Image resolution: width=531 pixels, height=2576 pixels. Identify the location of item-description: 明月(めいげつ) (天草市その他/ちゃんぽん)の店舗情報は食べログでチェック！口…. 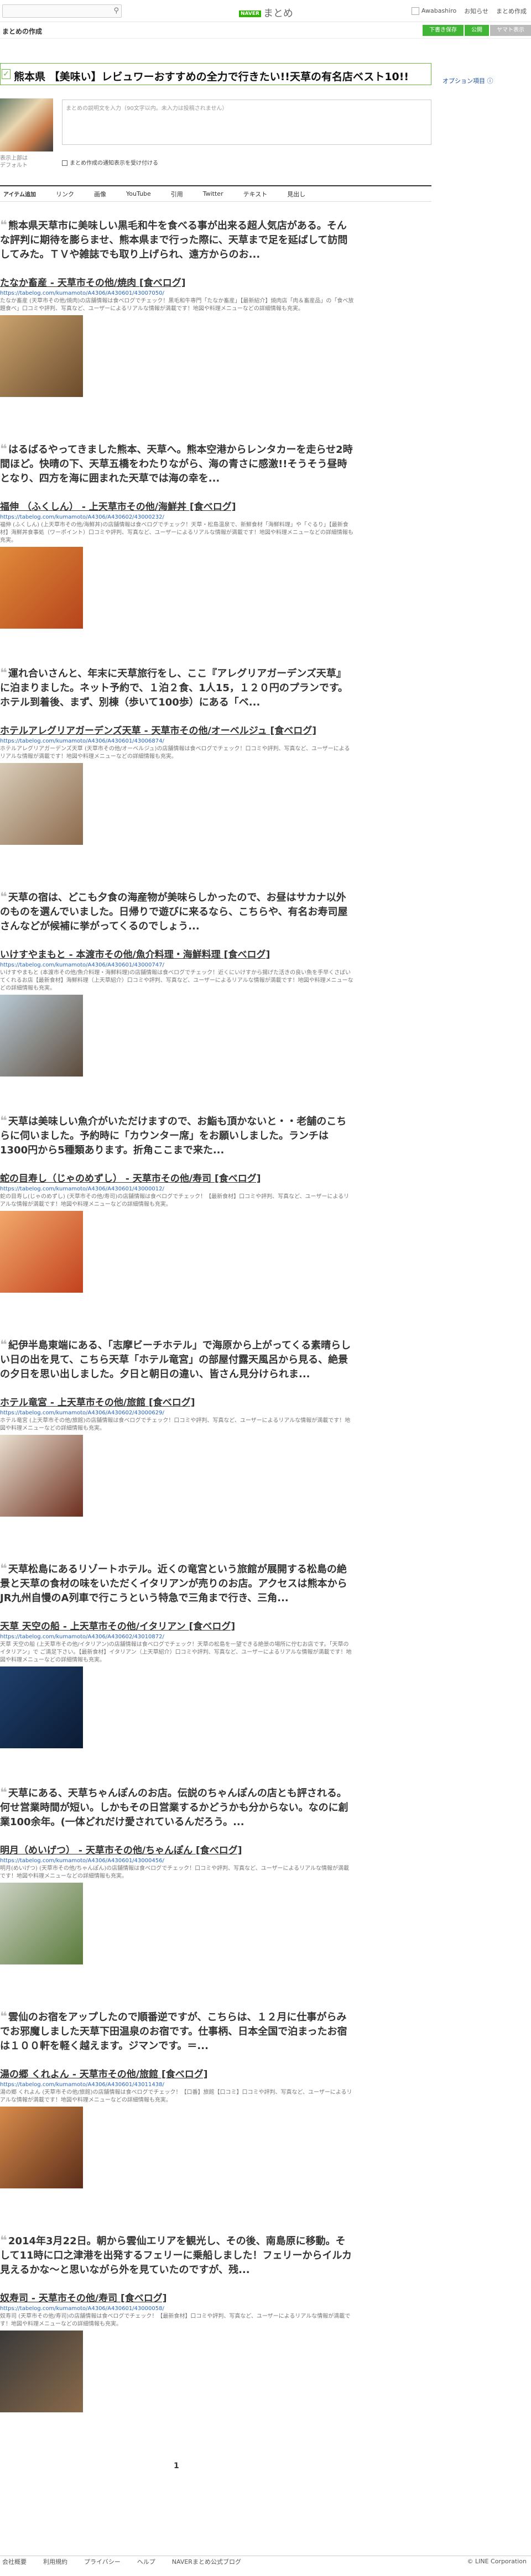
(175, 1872).